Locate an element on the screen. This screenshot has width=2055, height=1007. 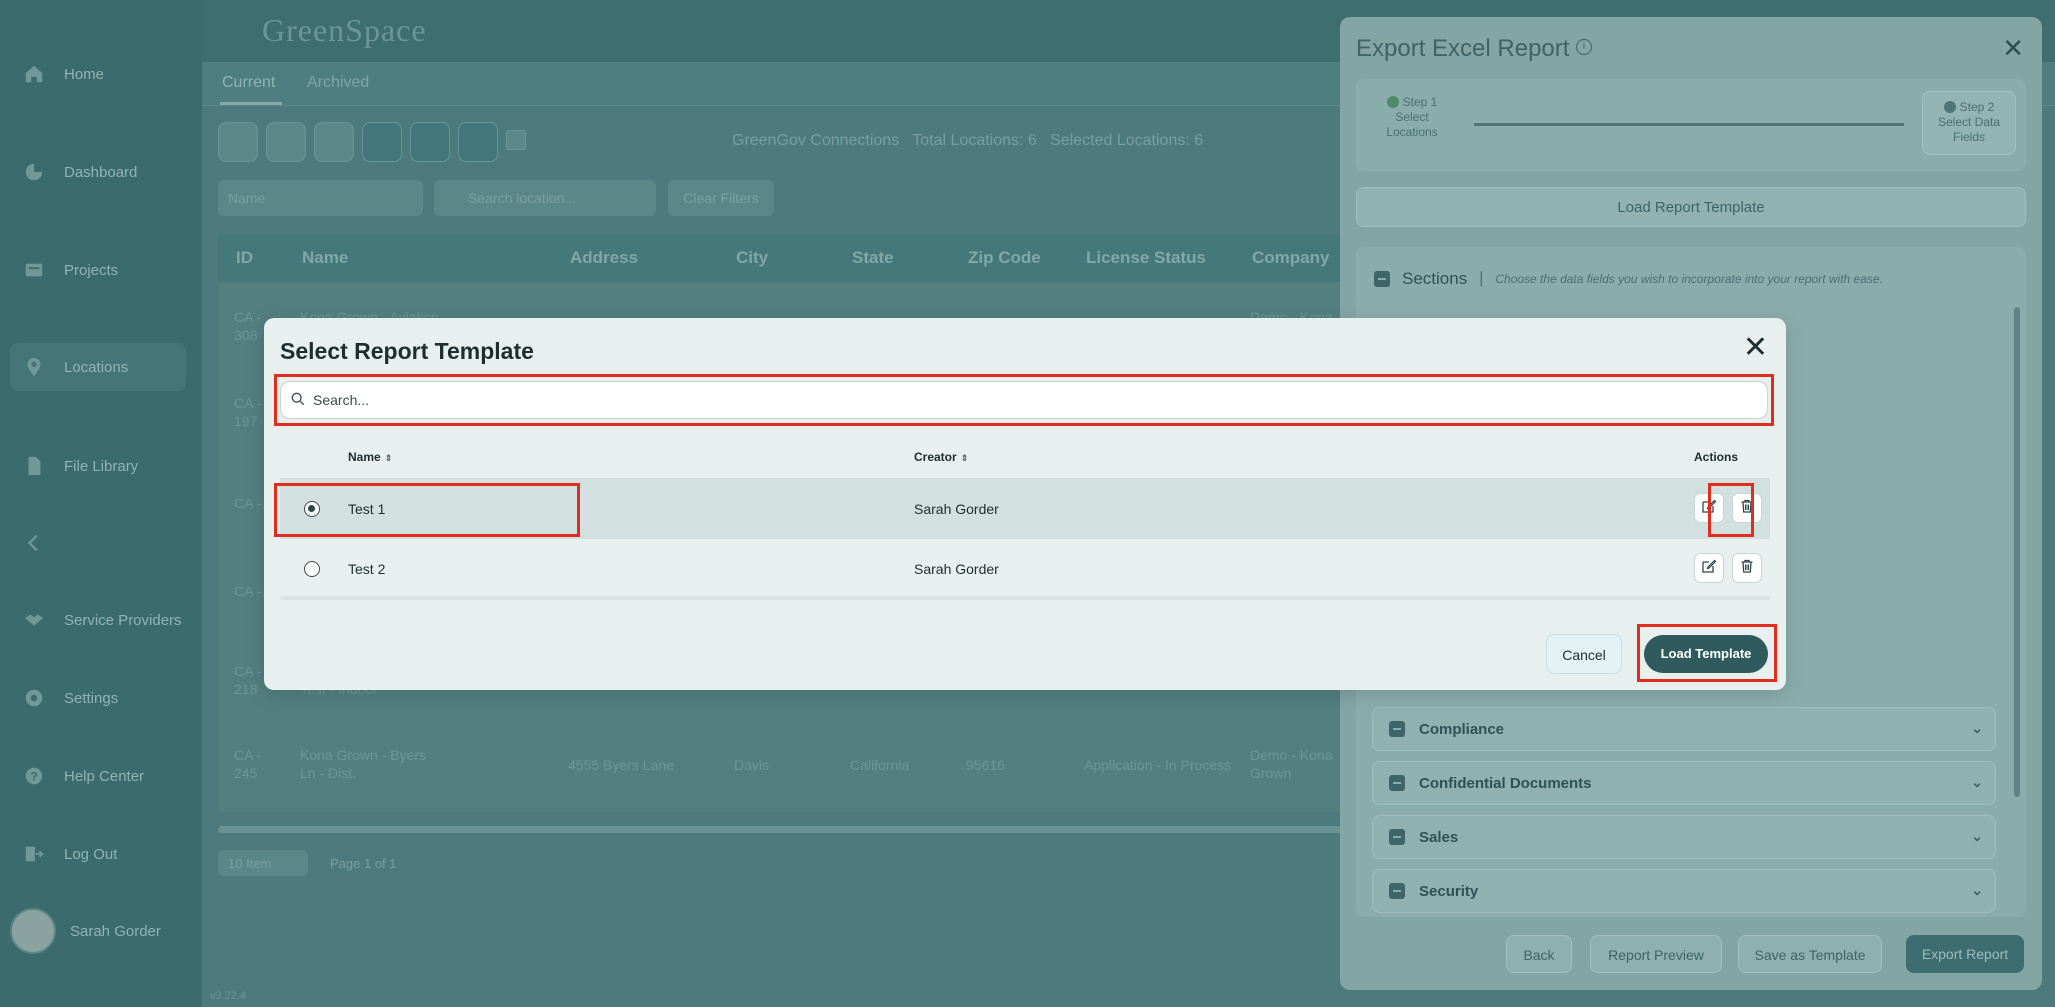
table-row: Test 2 Sarah Gorder is located at coordinates (1025, 568).